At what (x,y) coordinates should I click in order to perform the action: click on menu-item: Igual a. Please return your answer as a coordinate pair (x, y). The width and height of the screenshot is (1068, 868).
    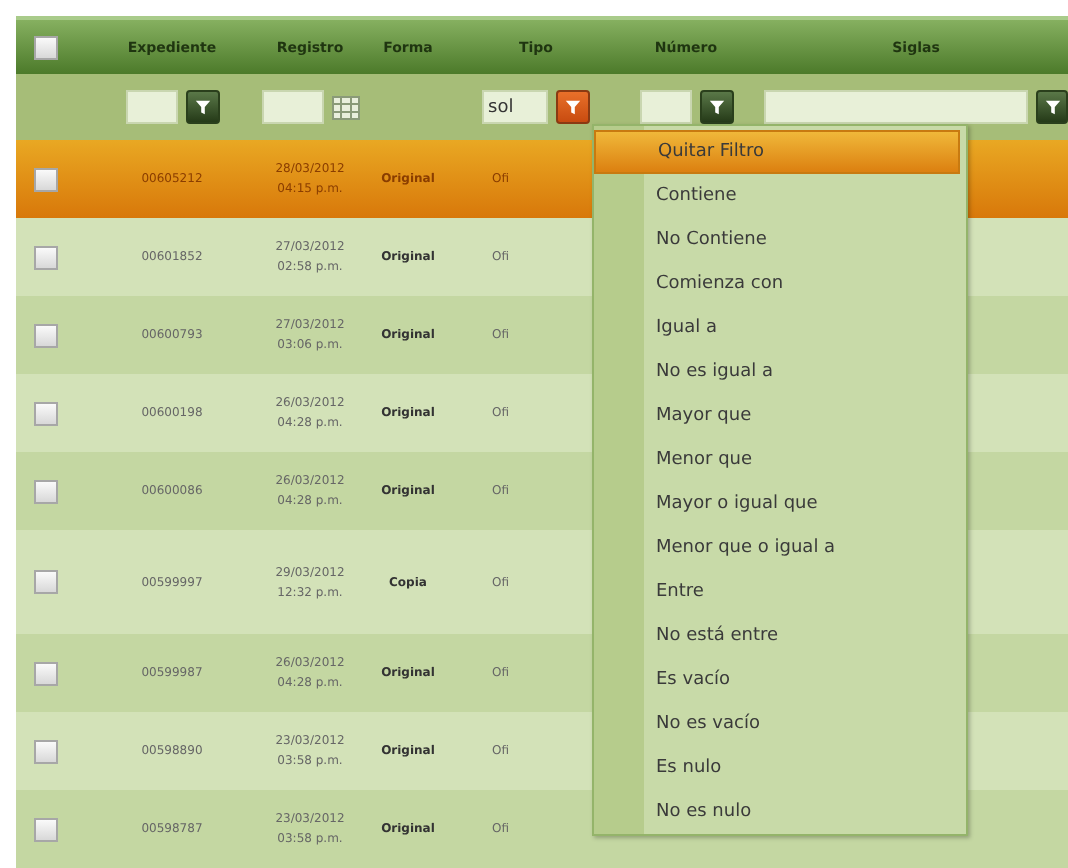
    Looking at the image, I should click on (802, 328).